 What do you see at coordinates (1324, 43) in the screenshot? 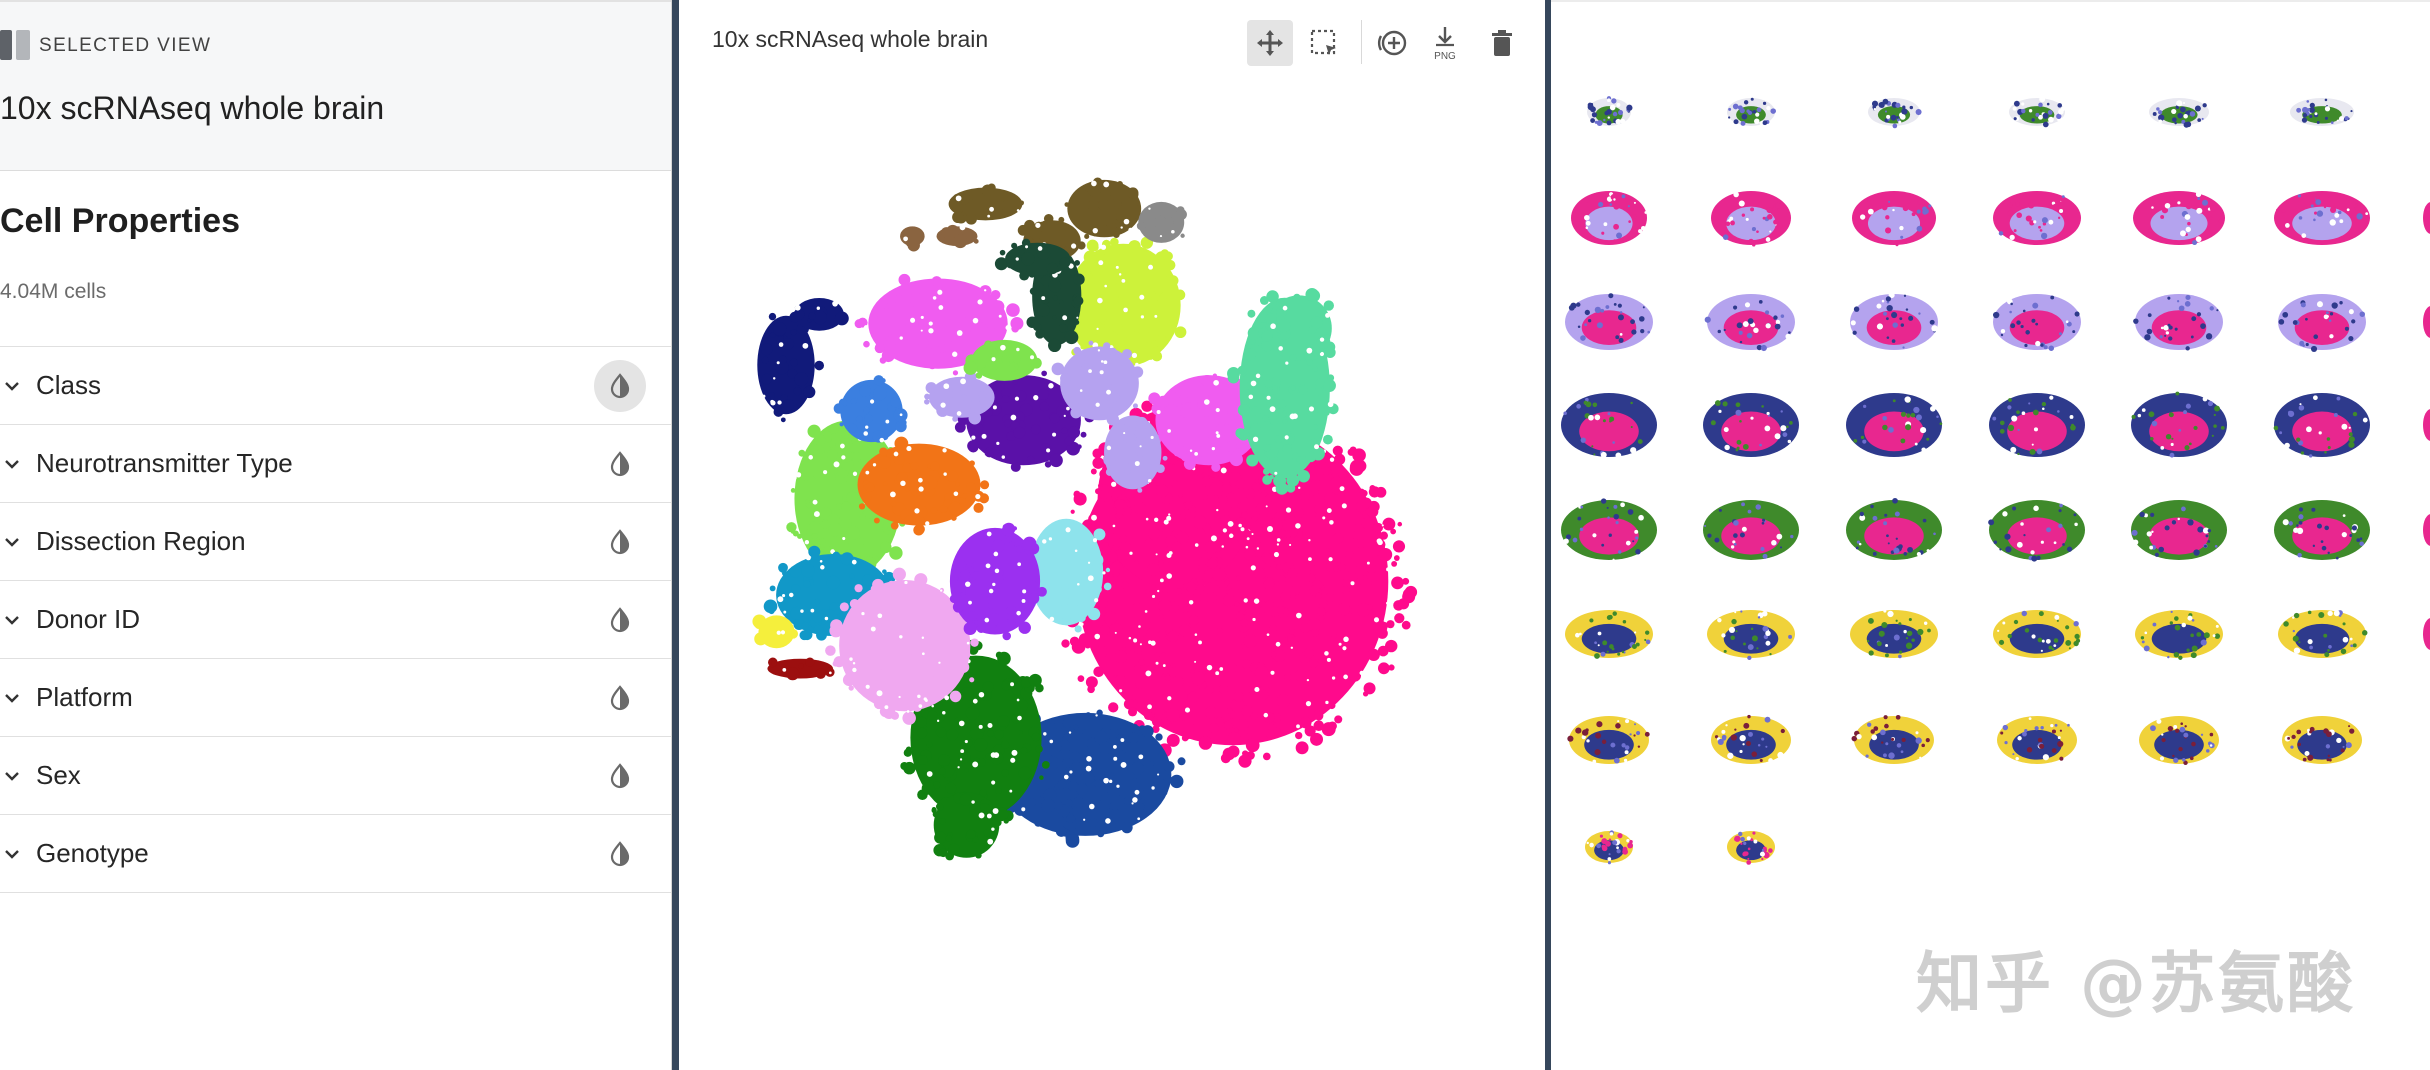
I see `box-select-button` at bounding box center [1324, 43].